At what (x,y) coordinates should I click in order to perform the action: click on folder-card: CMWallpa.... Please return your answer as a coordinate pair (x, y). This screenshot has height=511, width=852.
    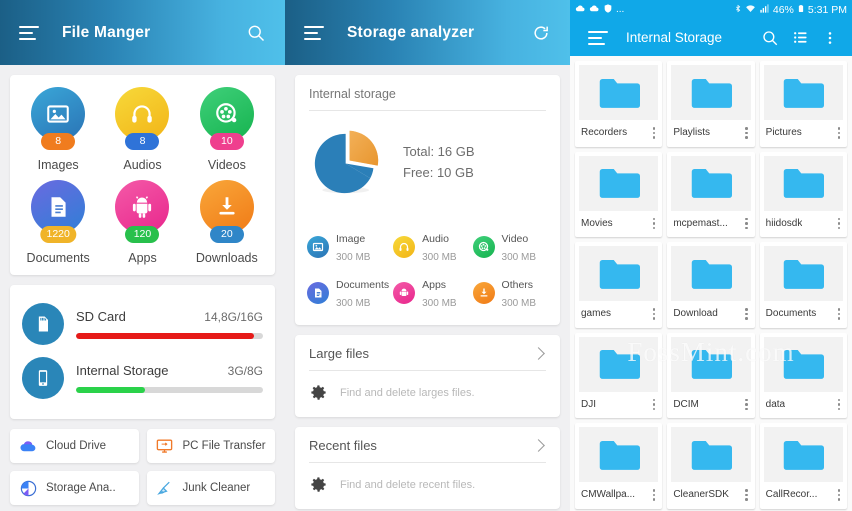
    Looking at the image, I should click on (619, 466).